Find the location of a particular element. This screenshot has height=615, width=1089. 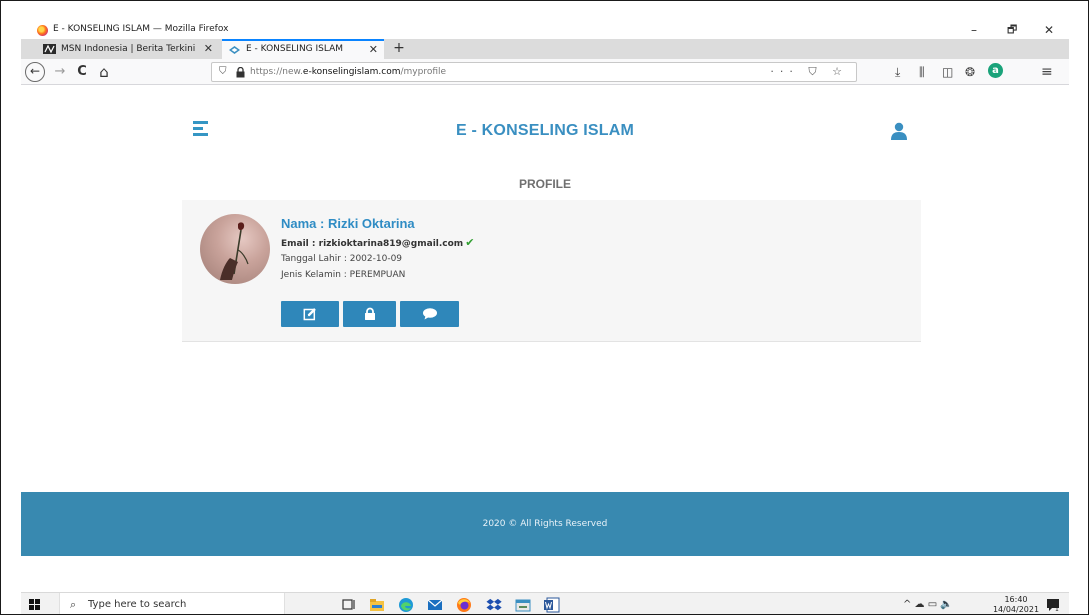

new-tab-button: + is located at coordinates (399, 49).